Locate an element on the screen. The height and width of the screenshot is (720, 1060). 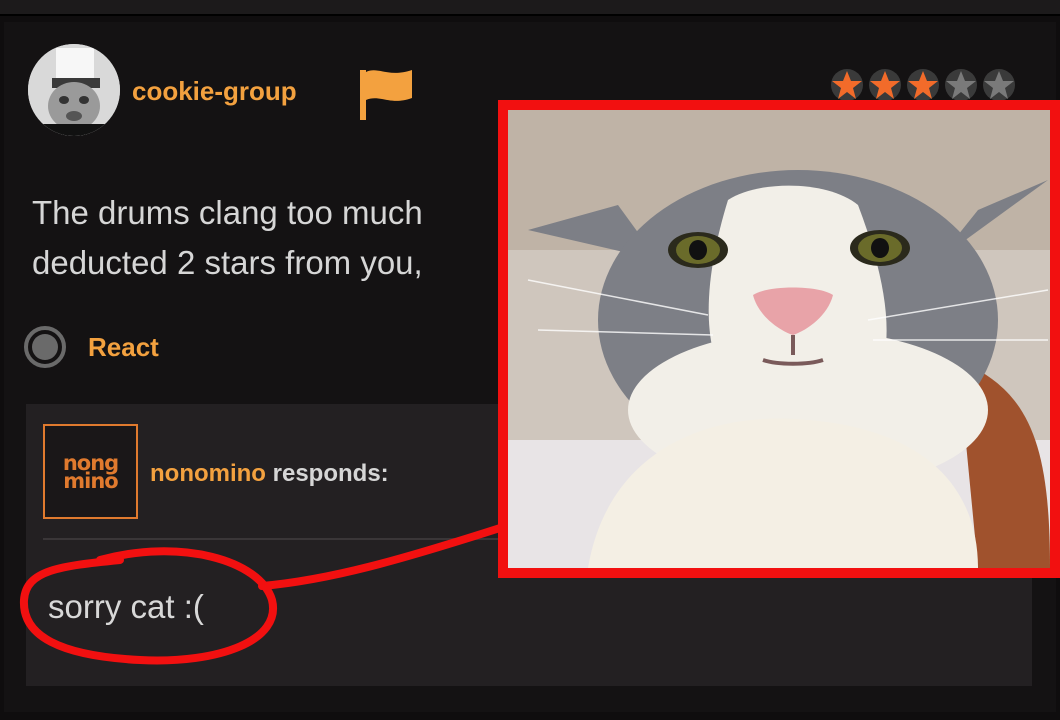
react-circle-icon is located at coordinates (45, 347).